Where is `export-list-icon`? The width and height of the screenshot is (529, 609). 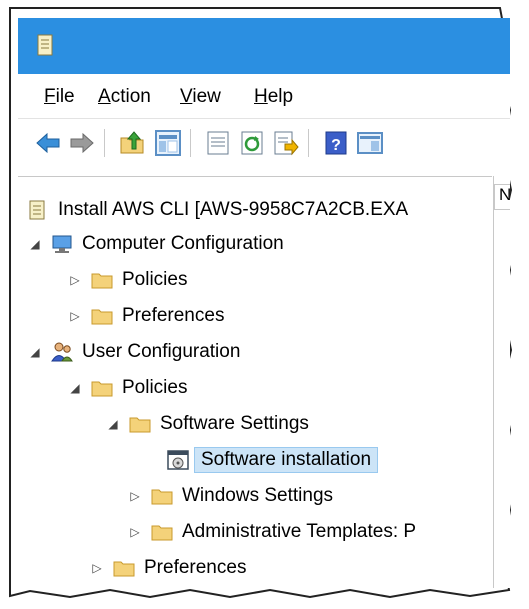 export-list-icon is located at coordinates (286, 143).